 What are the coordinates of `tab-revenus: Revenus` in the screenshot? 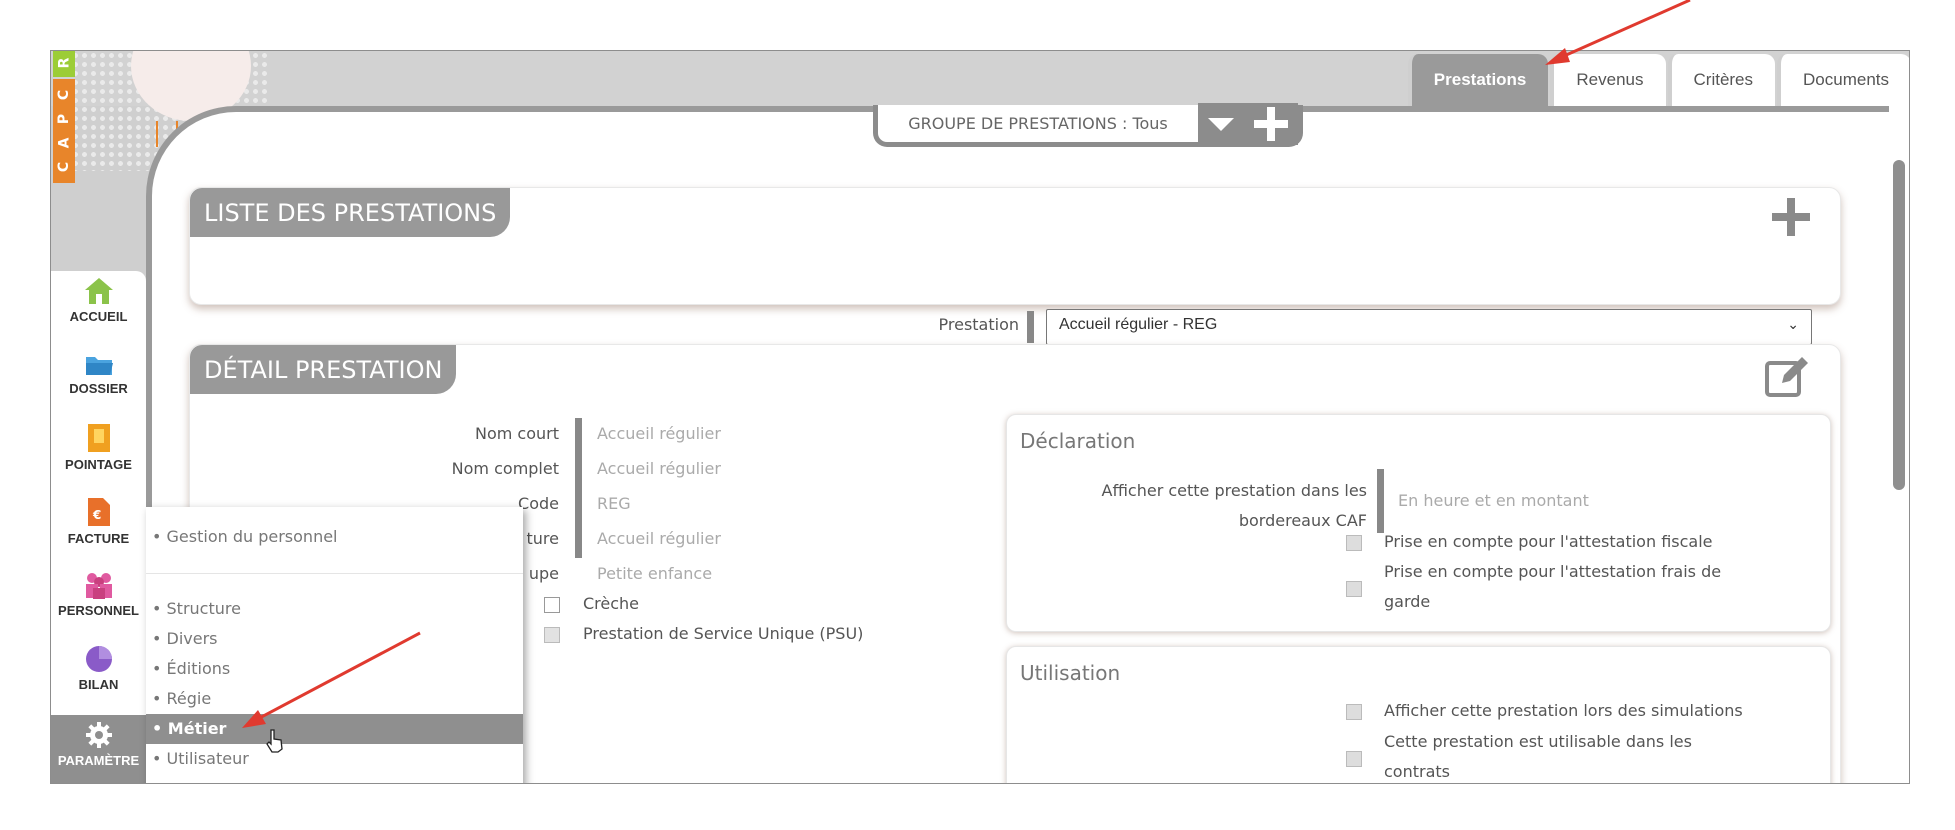 It's located at (1608, 80).